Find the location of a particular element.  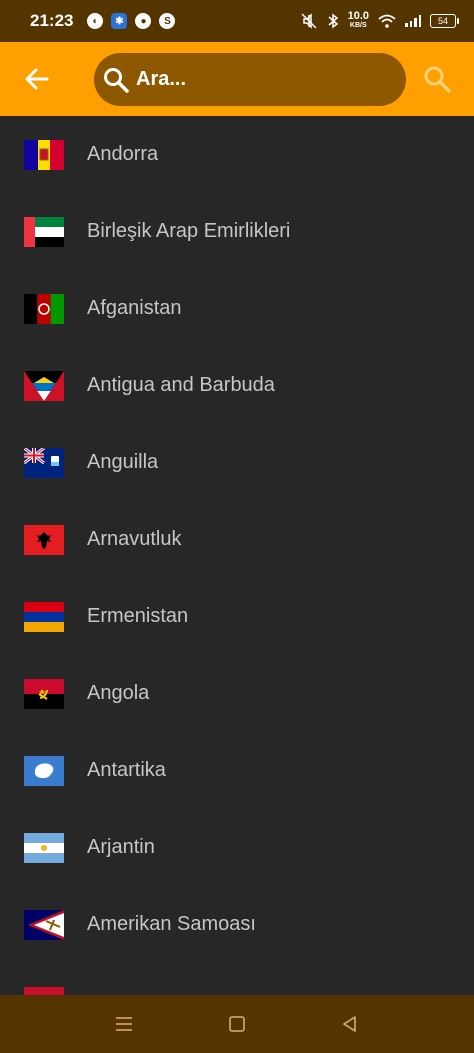

battery-icon: 54 is located at coordinates (444, 21).